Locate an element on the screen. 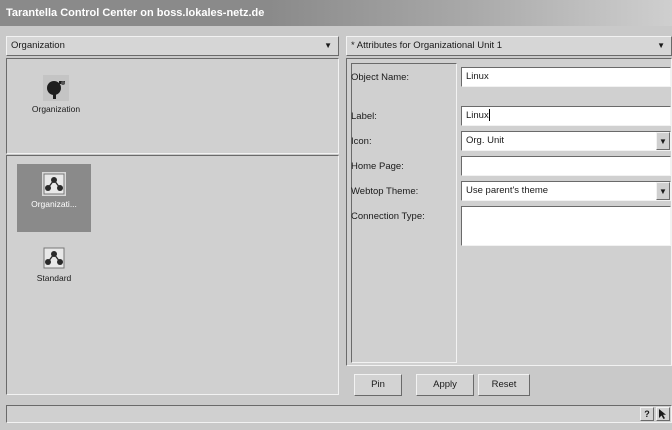 The height and width of the screenshot is (430, 672). organization-root-label: Organization is located at coordinates (56, 109).